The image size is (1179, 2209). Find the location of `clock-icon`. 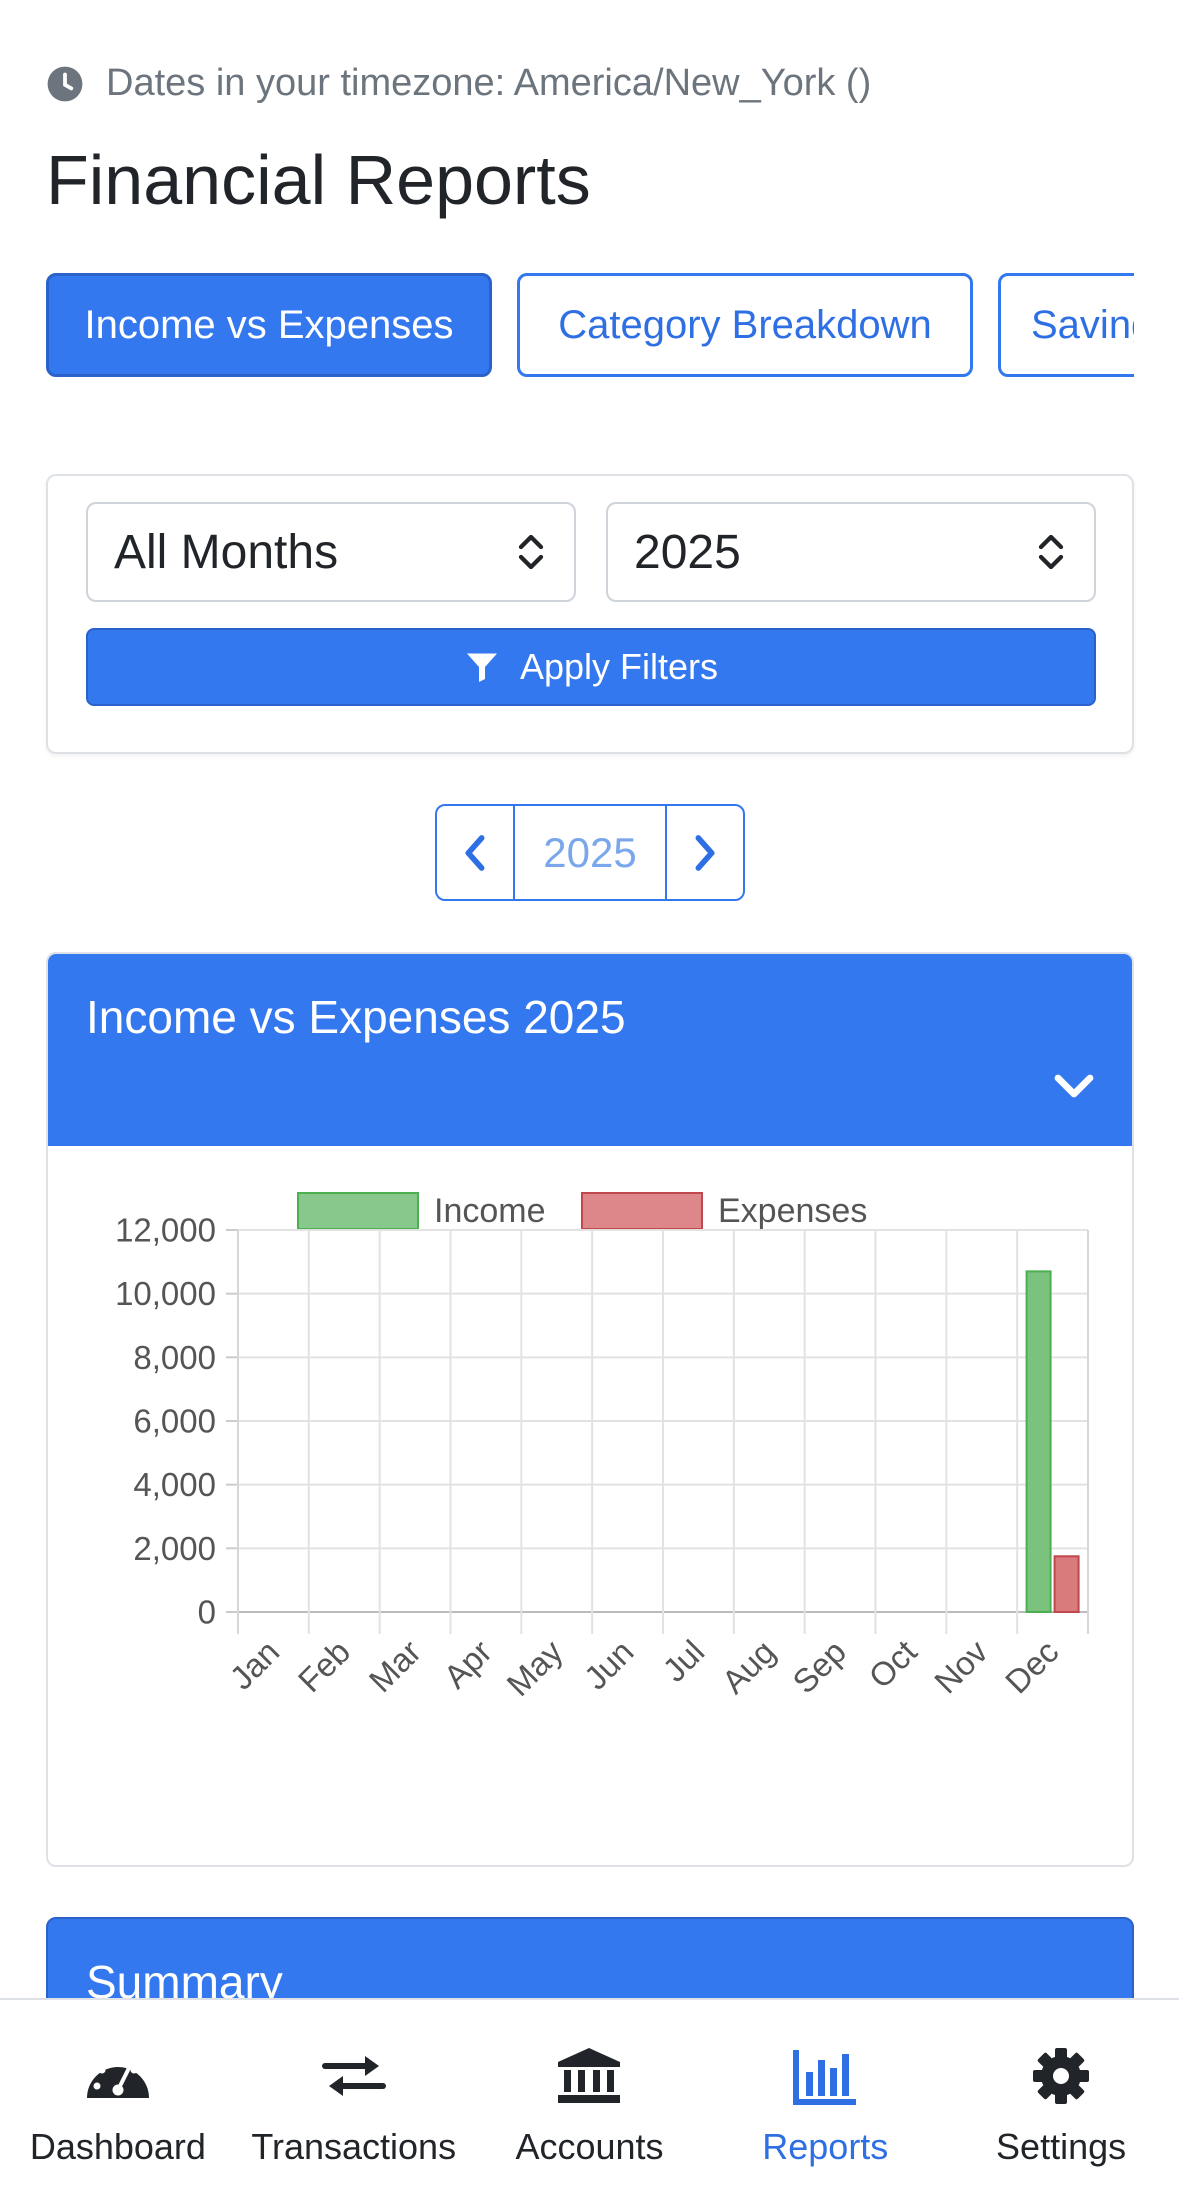

clock-icon is located at coordinates (65, 83).